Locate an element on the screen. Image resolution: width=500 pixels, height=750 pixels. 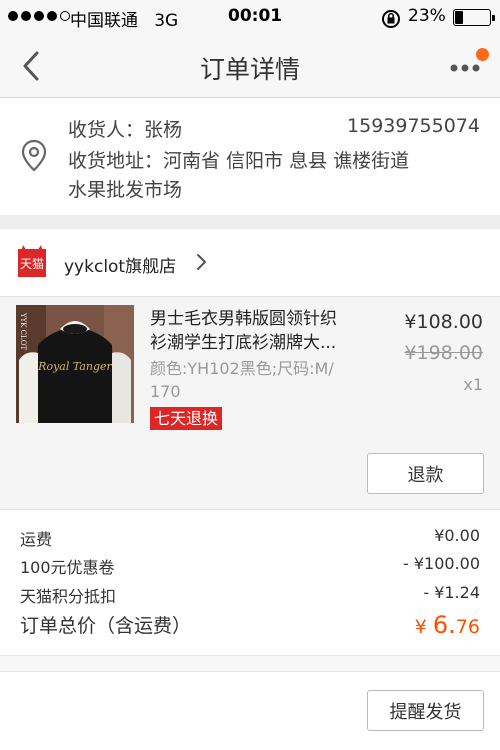
product-spec: 颜色:YH102黑色;尺码:M/ 170 is located at coordinates (242, 380).